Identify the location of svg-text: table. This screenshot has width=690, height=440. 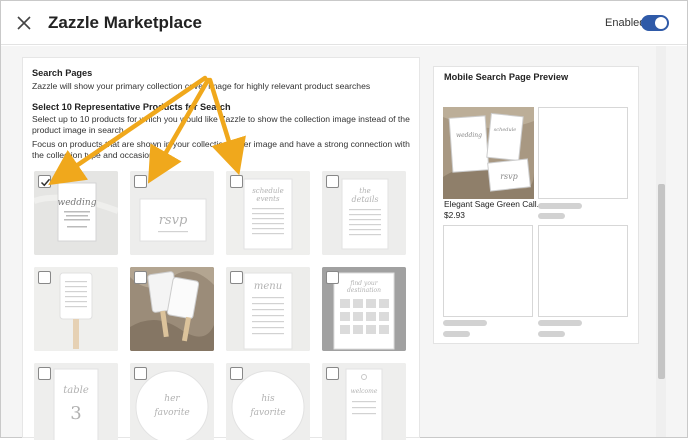
(76, 390).